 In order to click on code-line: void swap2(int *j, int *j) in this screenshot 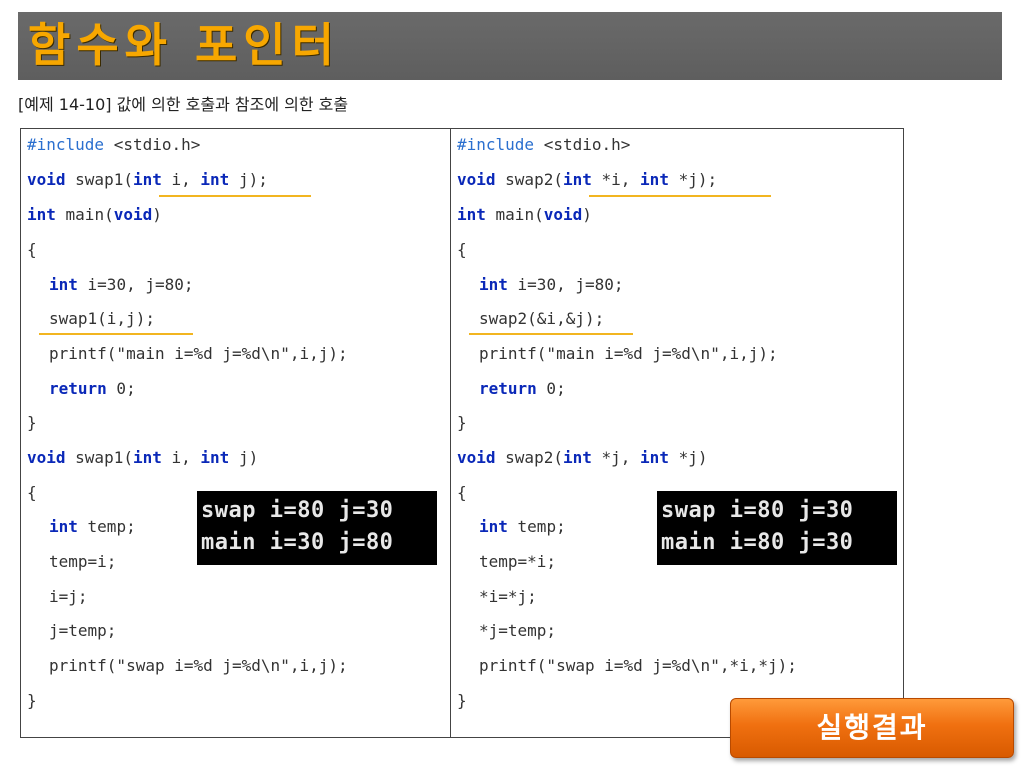, I will do `click(582, 457)`.